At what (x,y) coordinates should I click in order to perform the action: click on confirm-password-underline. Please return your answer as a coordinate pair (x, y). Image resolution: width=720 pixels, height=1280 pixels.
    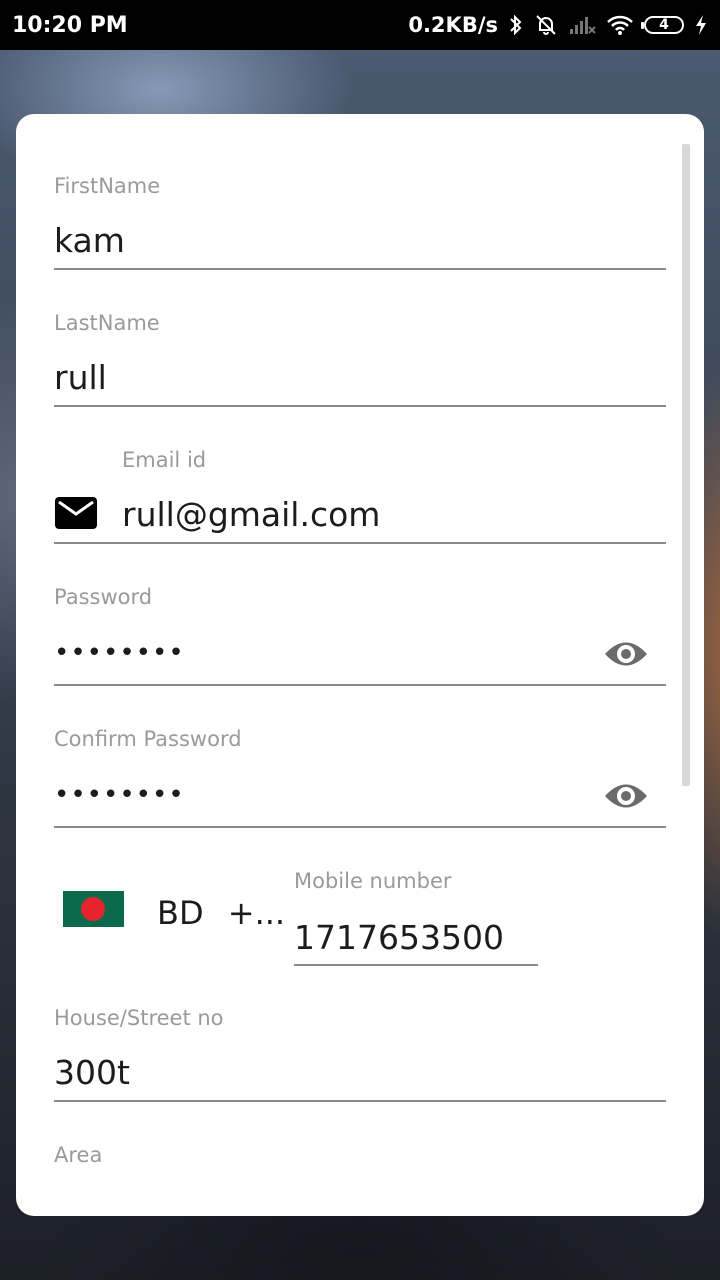
    Looking at the image, I should click on (360, 827).